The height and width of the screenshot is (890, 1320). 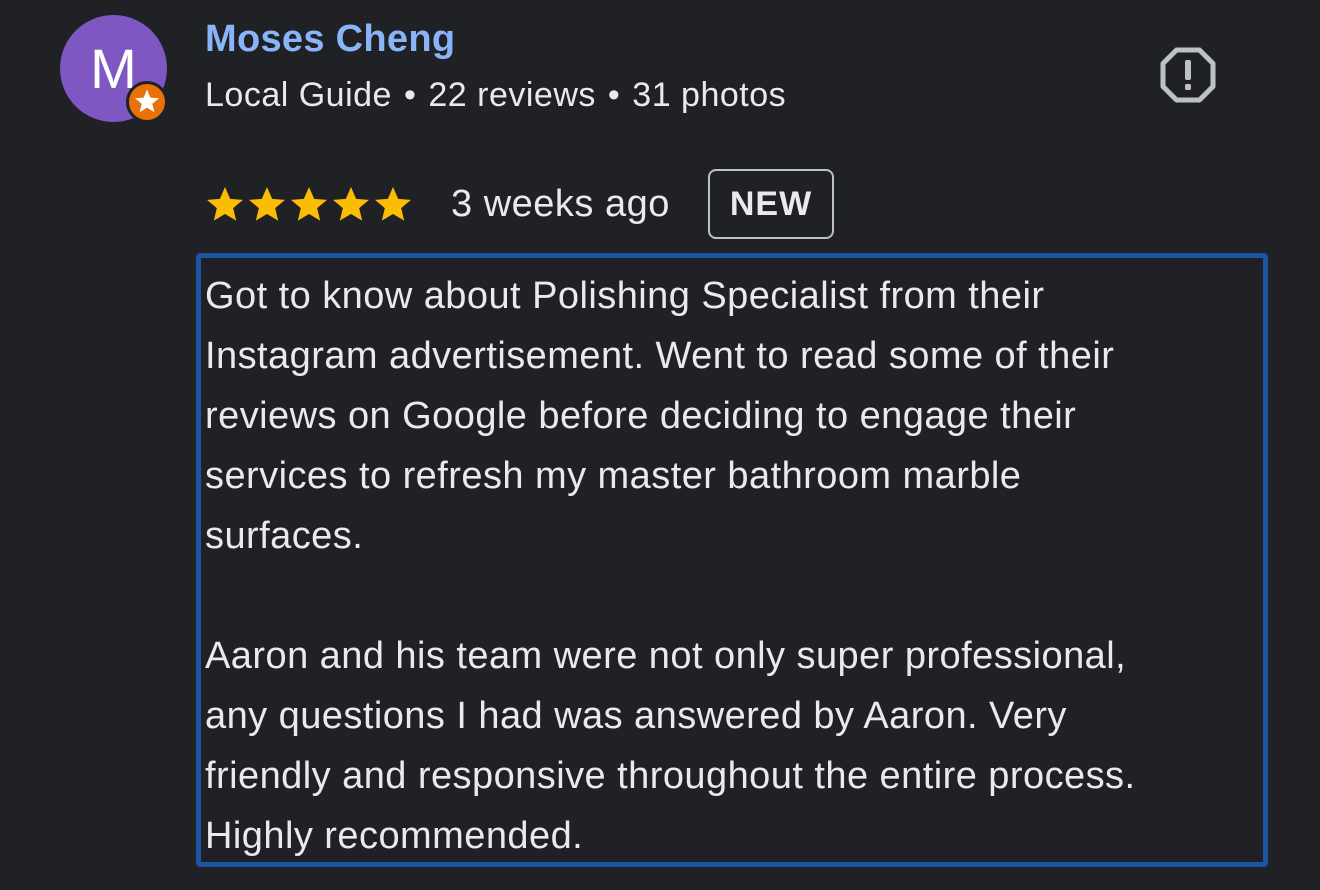 I want to click on star-rating, so click(x=309, y=204).